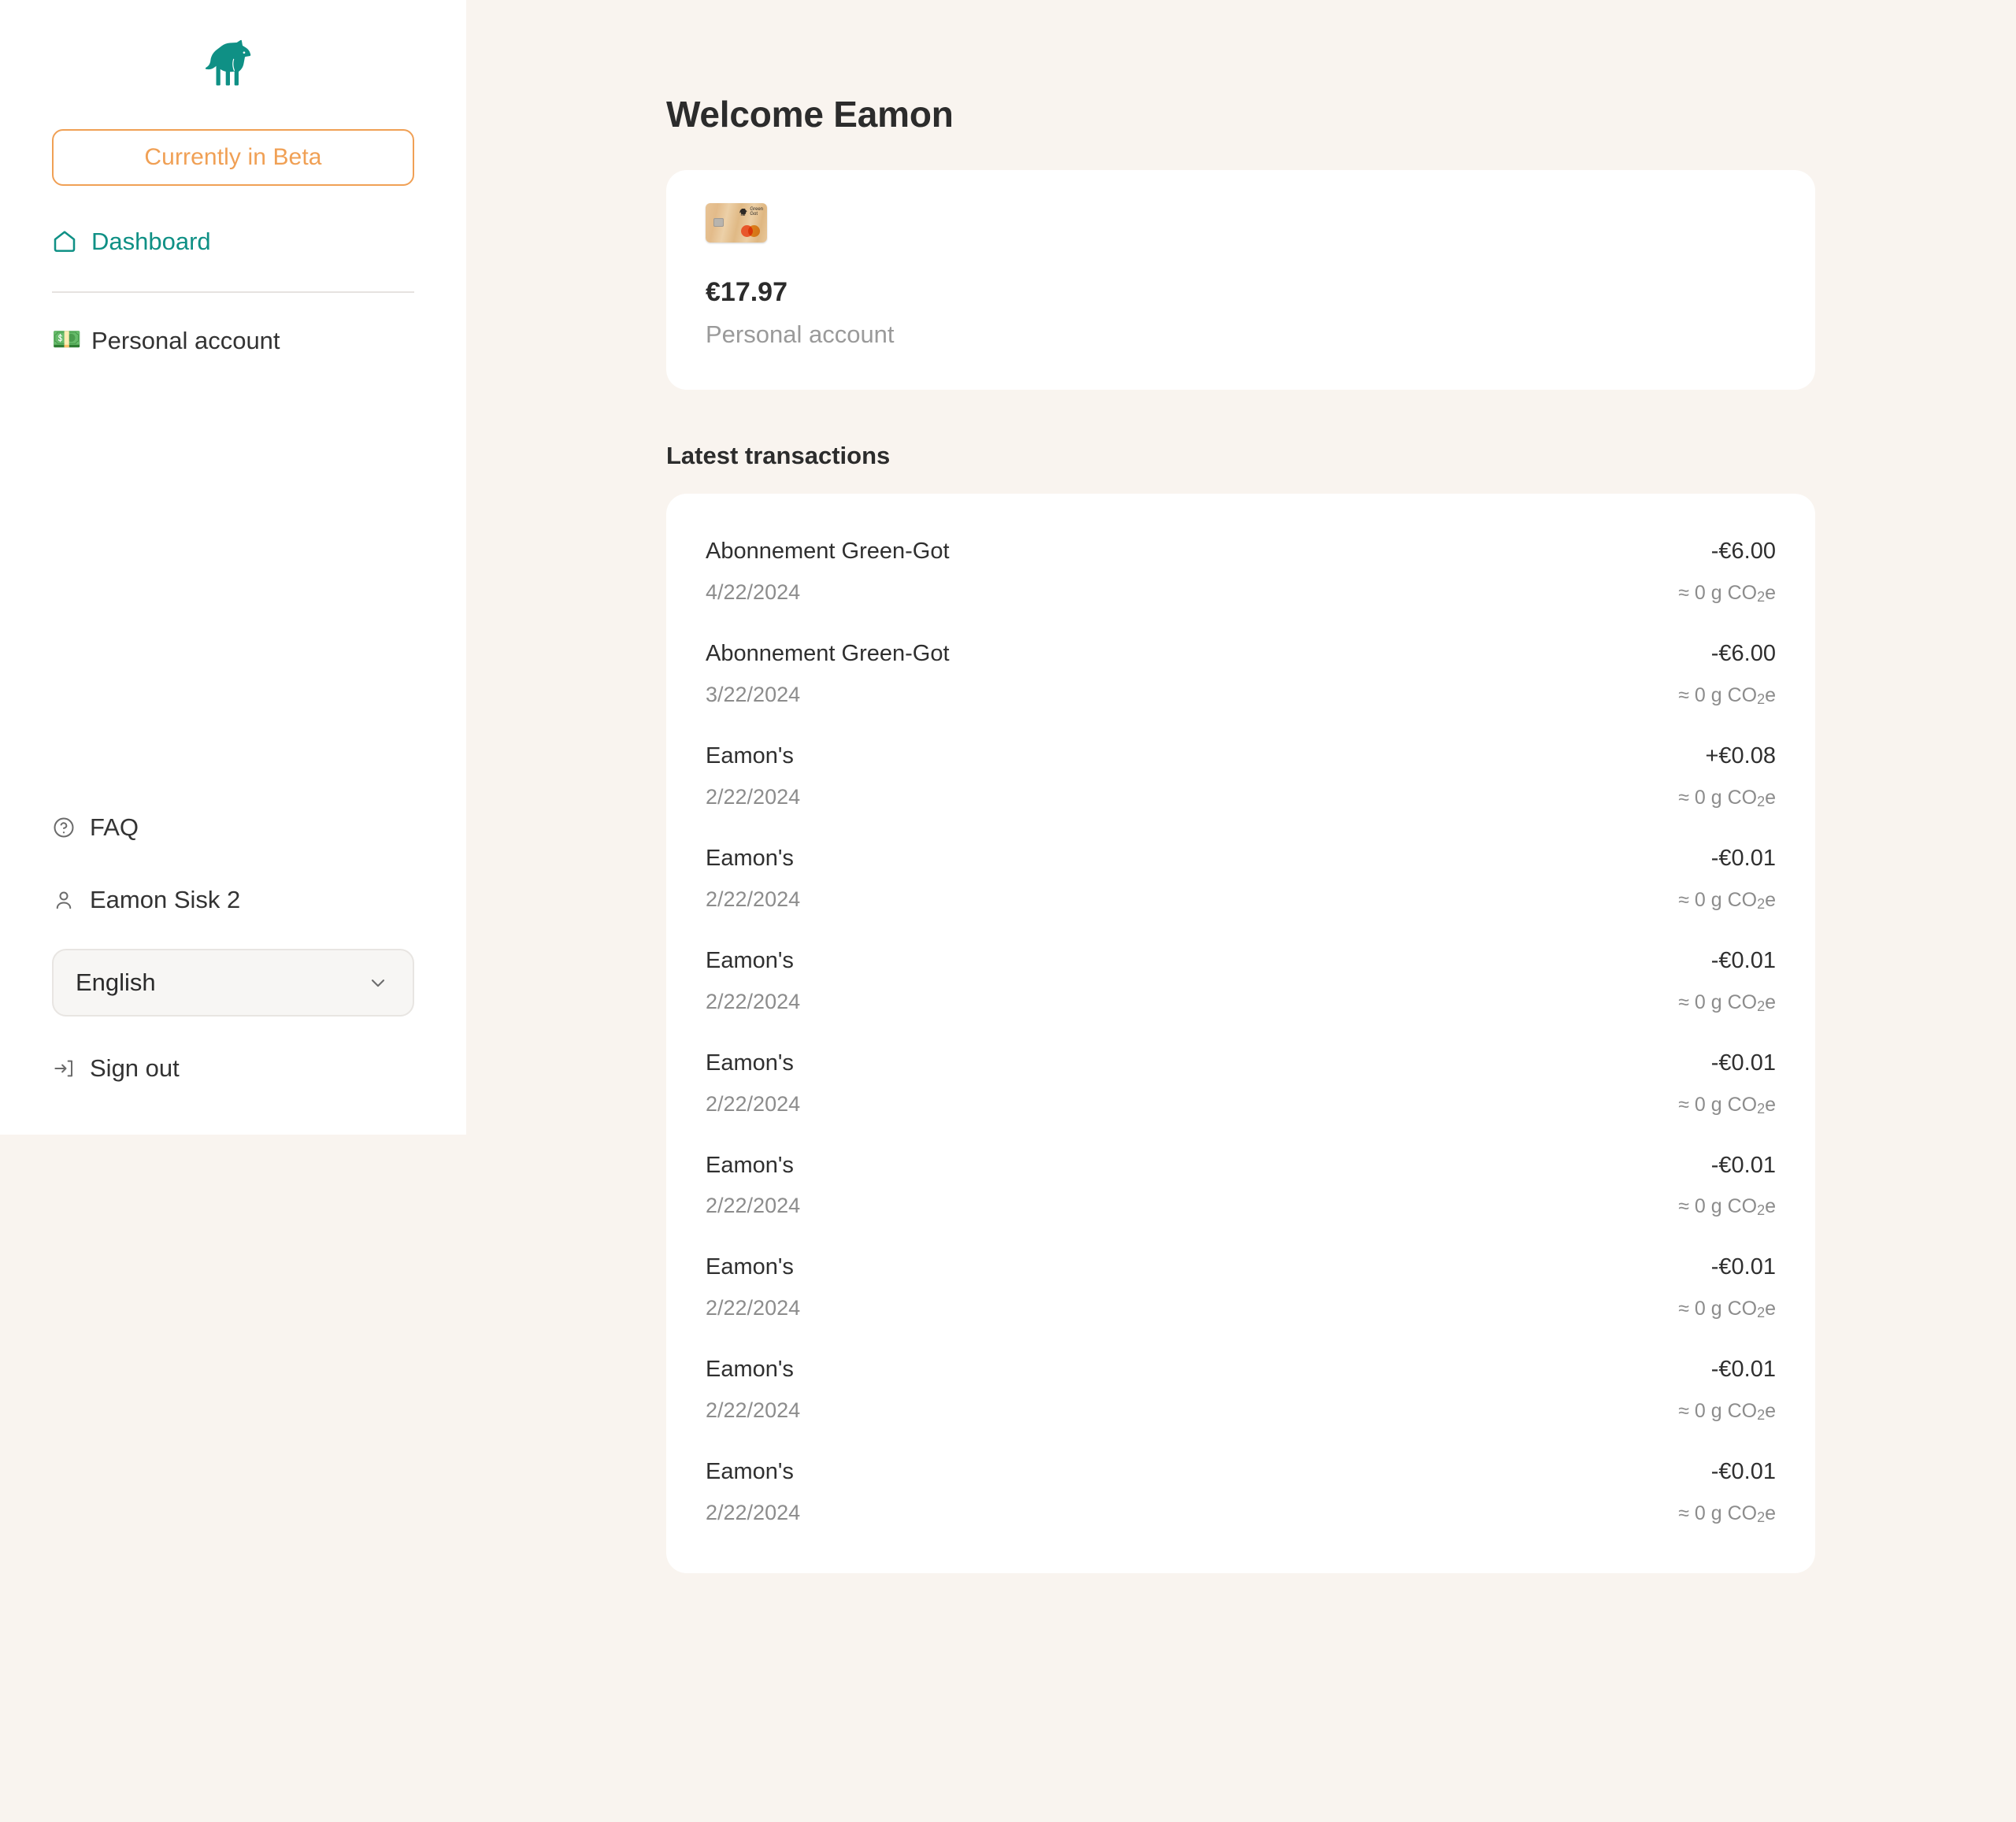 The image size is (2016, 1822). I want to click on page-title: Welcome Eamon, so click(810, 114).